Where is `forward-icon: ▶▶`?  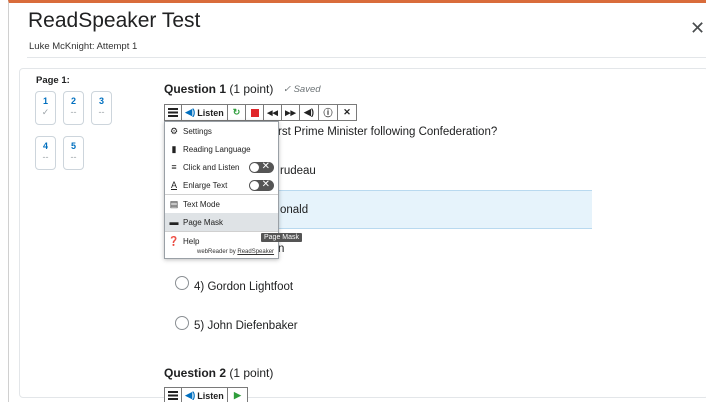 forward-icon: ▶▶ is located at coordinates (291, 112).